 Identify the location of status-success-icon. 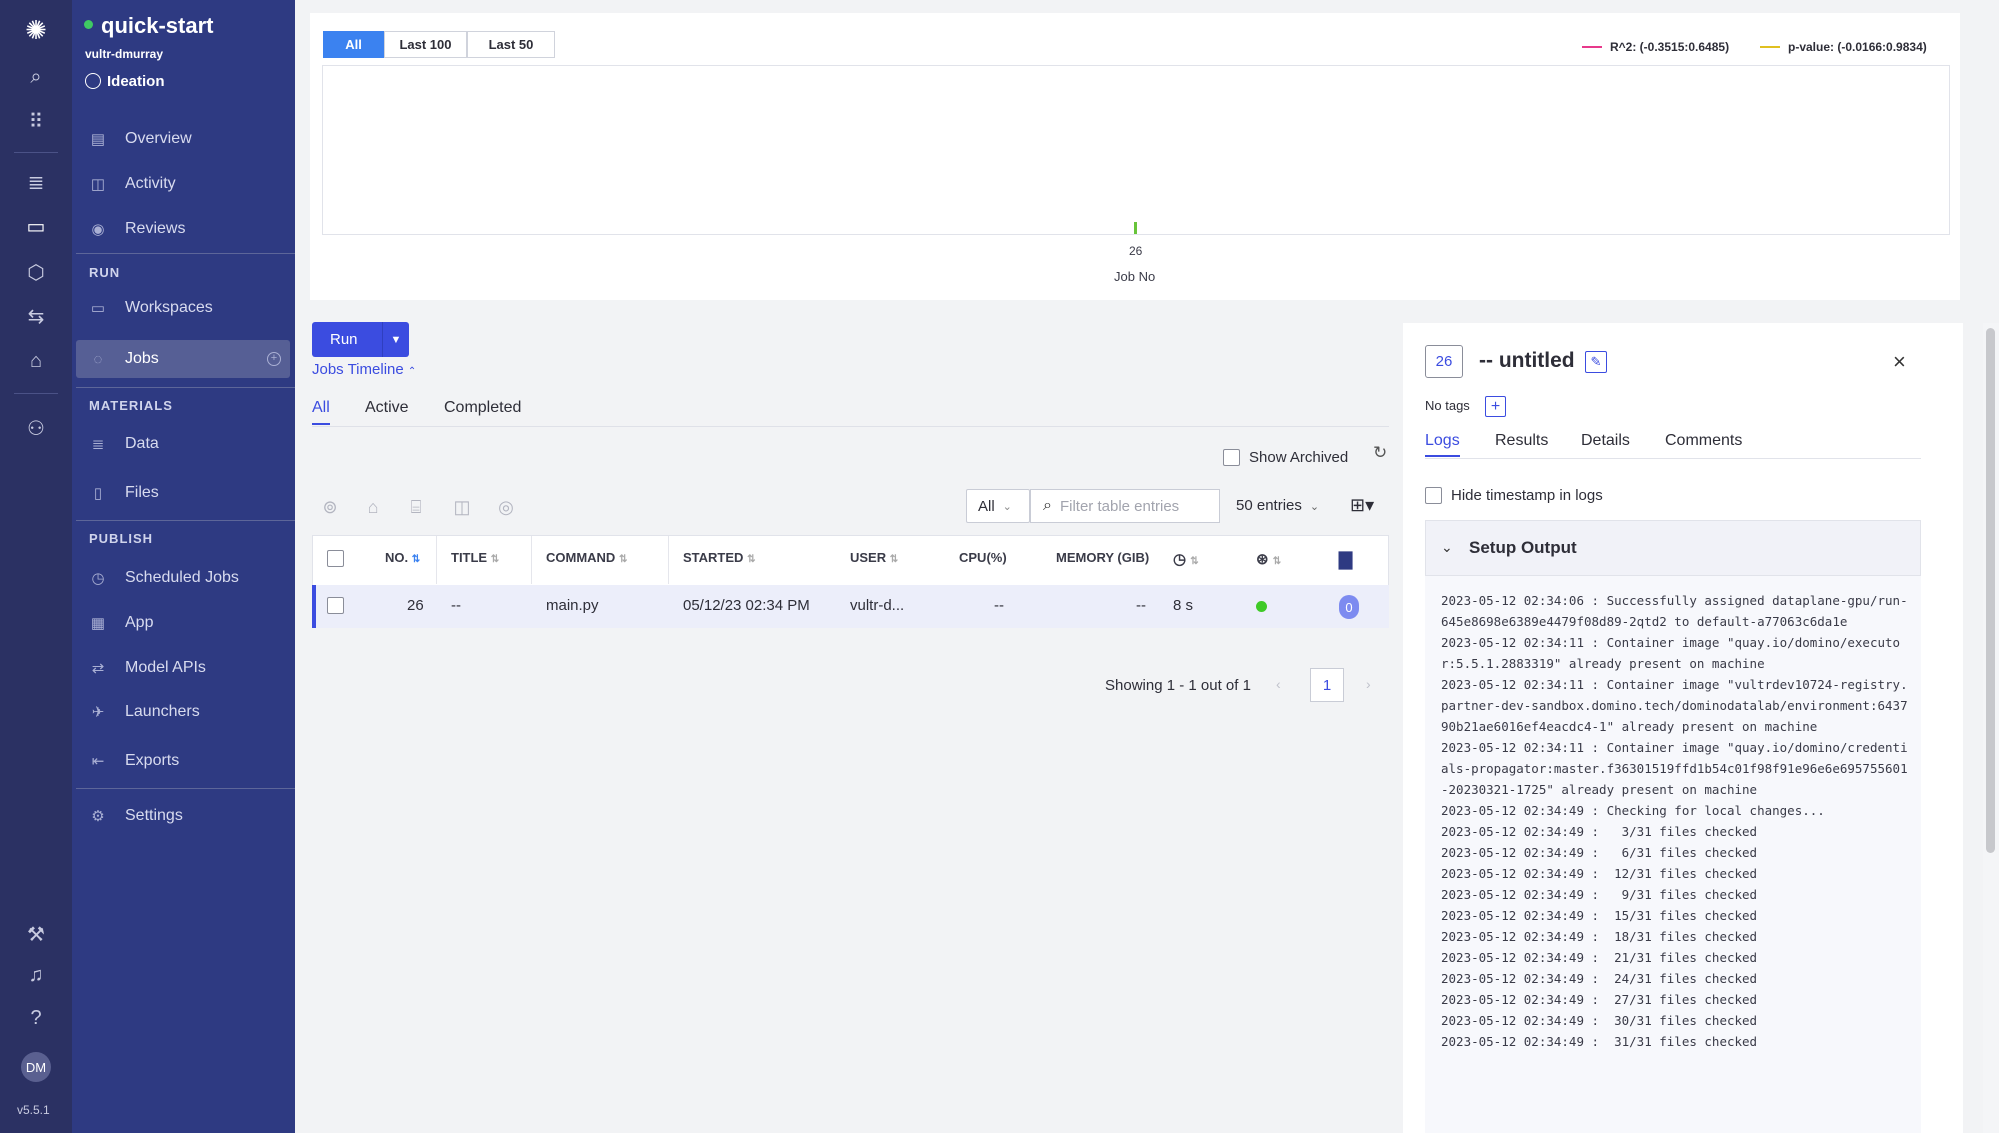
(1261, 606).